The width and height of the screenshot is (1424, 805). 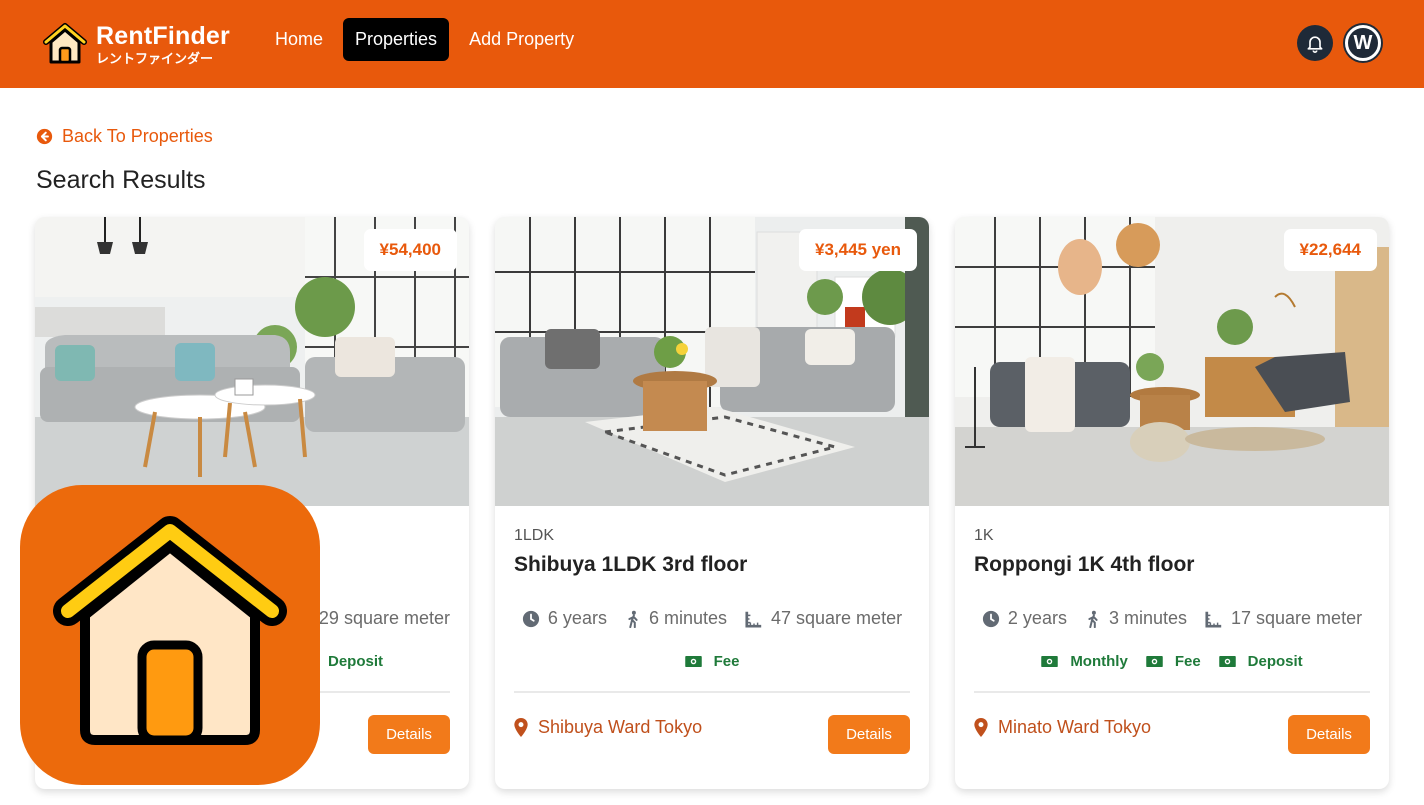 I want to click on walk-spec: 6 minutes, so click(x=676, y=618).